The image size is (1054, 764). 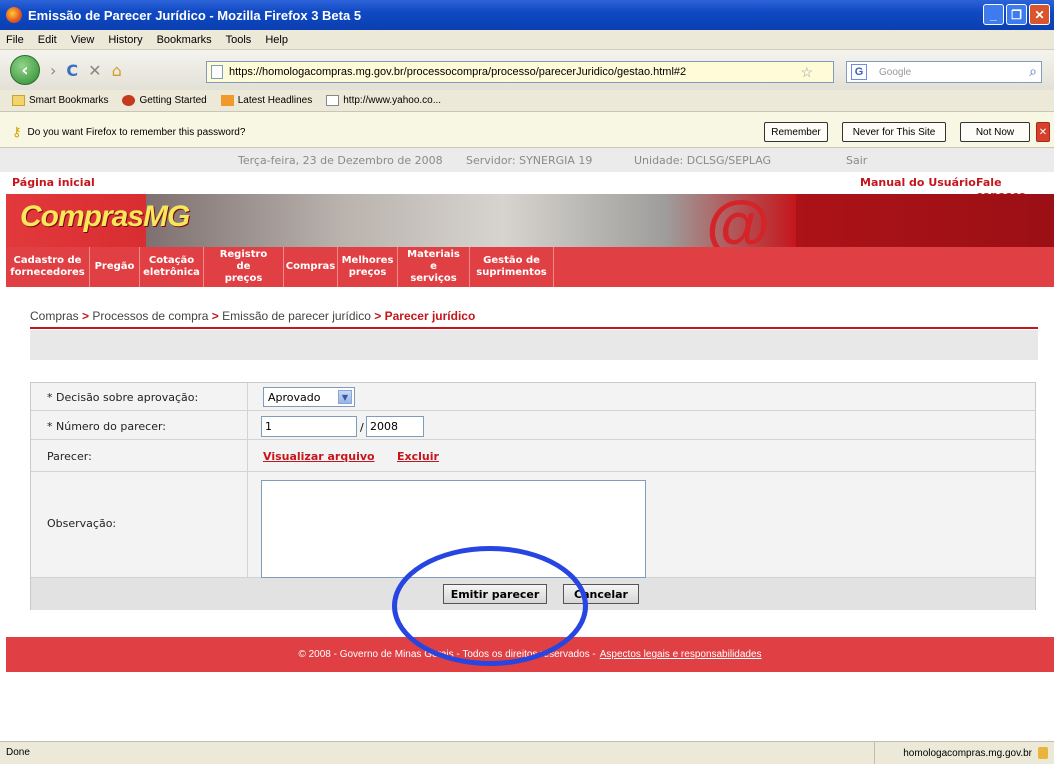 I want to click on bookmark-getting-started: Getting Started, so click(x=164, y=100).